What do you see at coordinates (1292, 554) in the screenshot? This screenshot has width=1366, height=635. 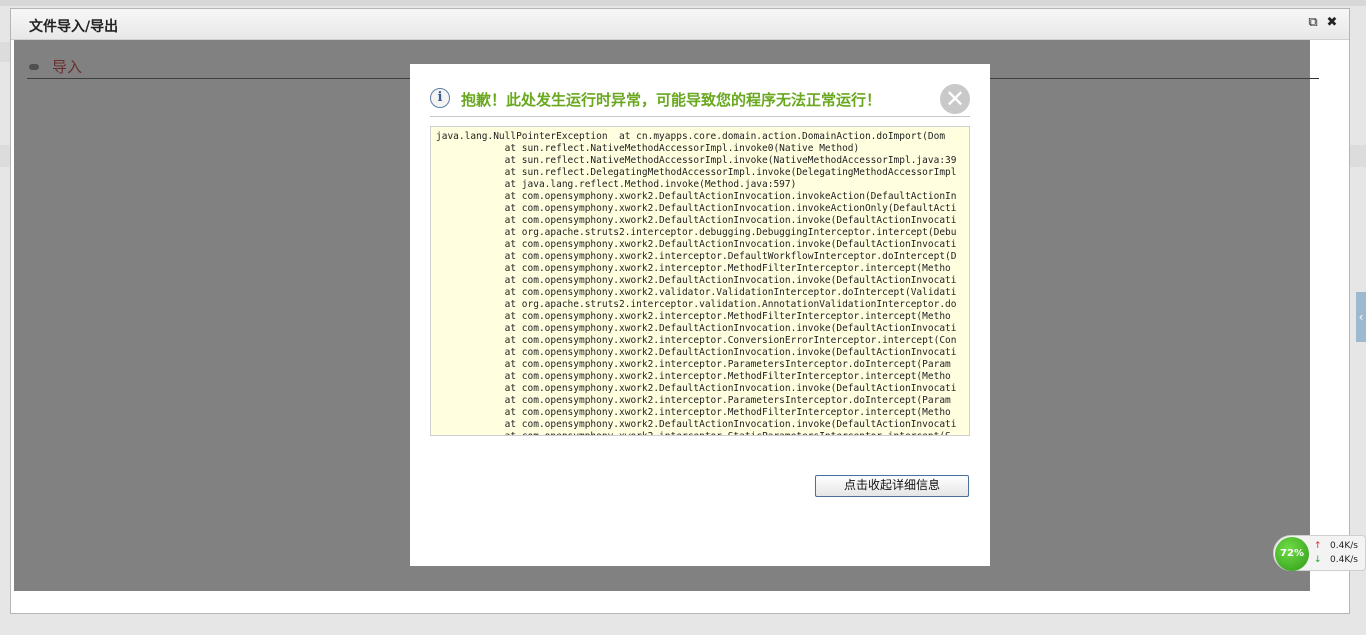 I see `network-usage-percent: 72%` at bounding box center [1292, 554].